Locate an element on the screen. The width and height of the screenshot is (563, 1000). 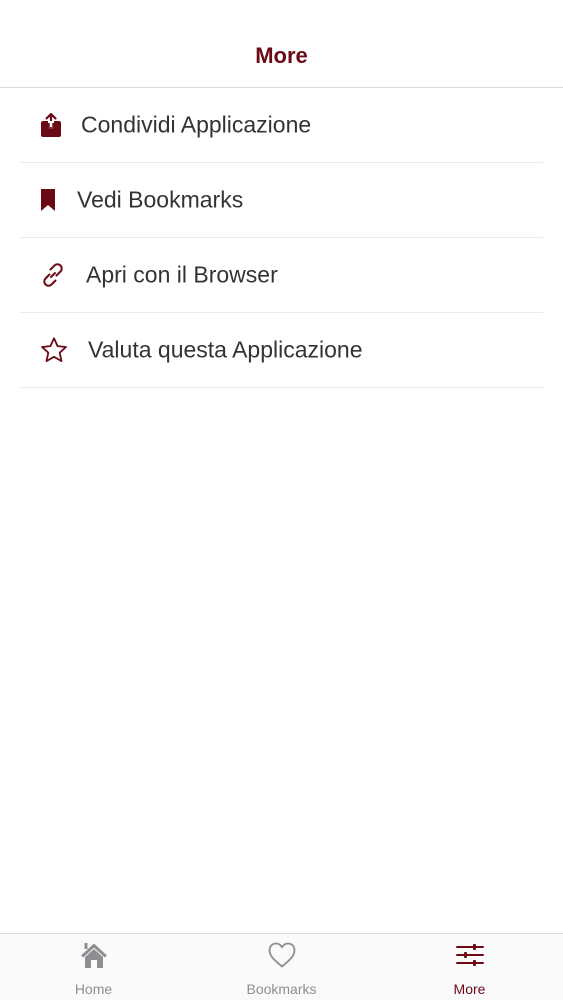
tab-bar: Home Bookmarks More is located at coordinates (281, 966).